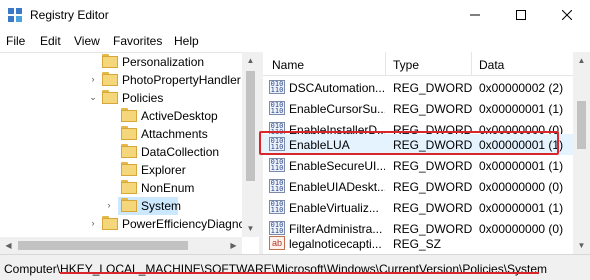 This screenshot has height=280, width=590. I want to click on menu-bar: File Edit View Favorites Help, so click(295, 41).